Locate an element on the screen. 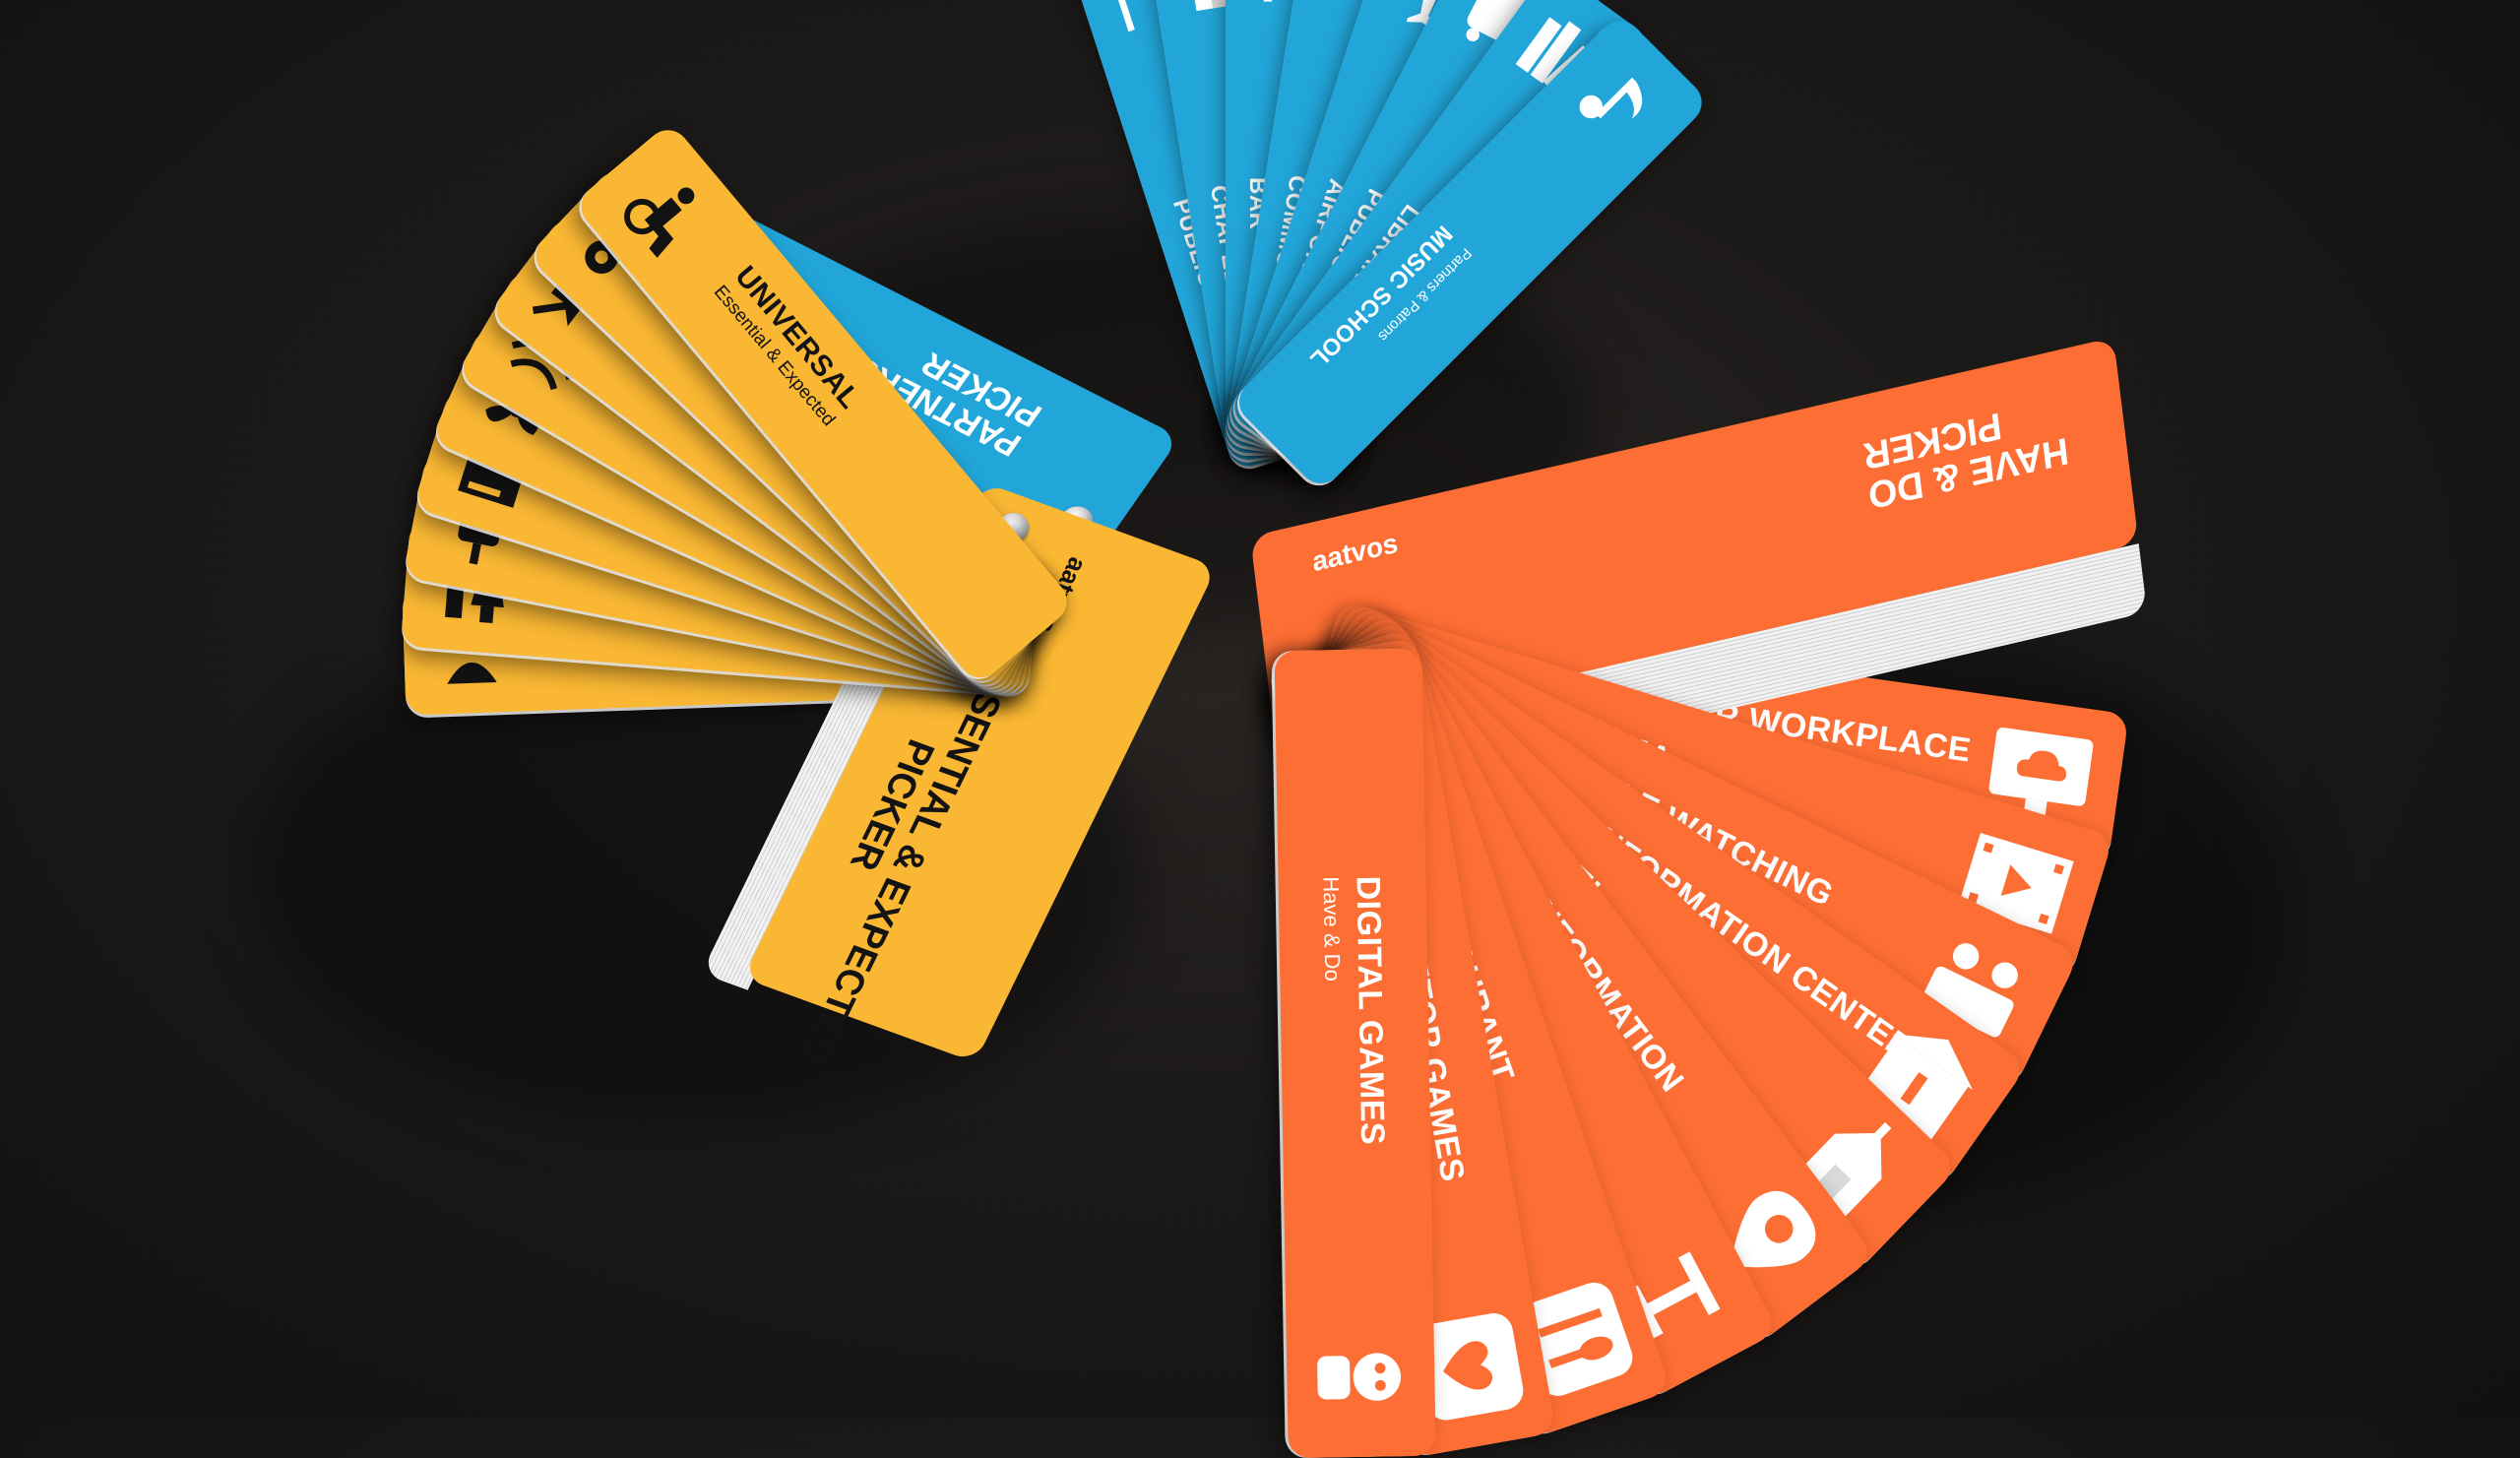 The width and height of the screenshot is (2520, 1458). card-subtitle: Have & Do is located at coordinates (1332, 929).